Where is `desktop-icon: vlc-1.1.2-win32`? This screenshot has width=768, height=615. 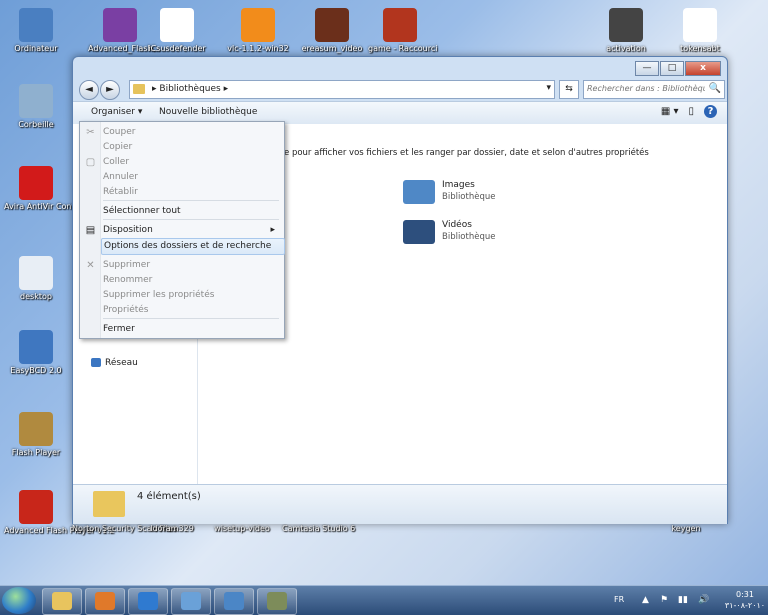 desktop-icon: vlc-1.1.2-win32 is located at coordinates (258, 31).